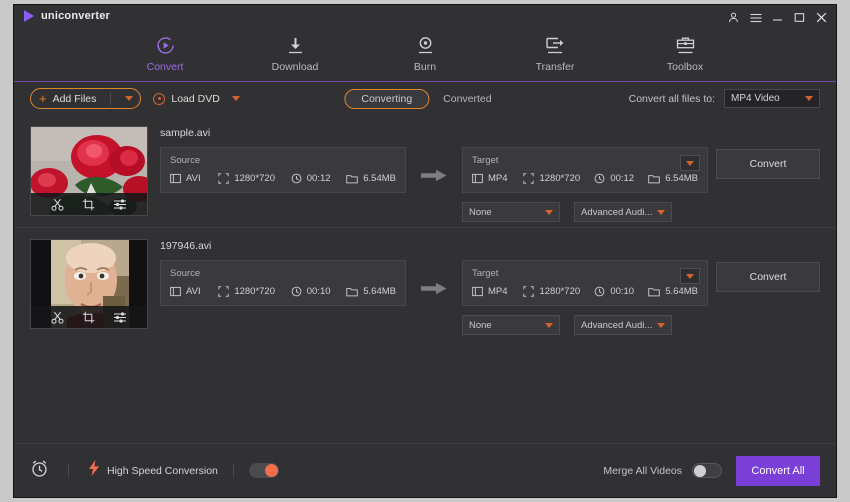  What do you see at coordinates (555, 67) in the screenshot?
I see `nav-label-transfer: Transfer` at bounding box center [555, 67].